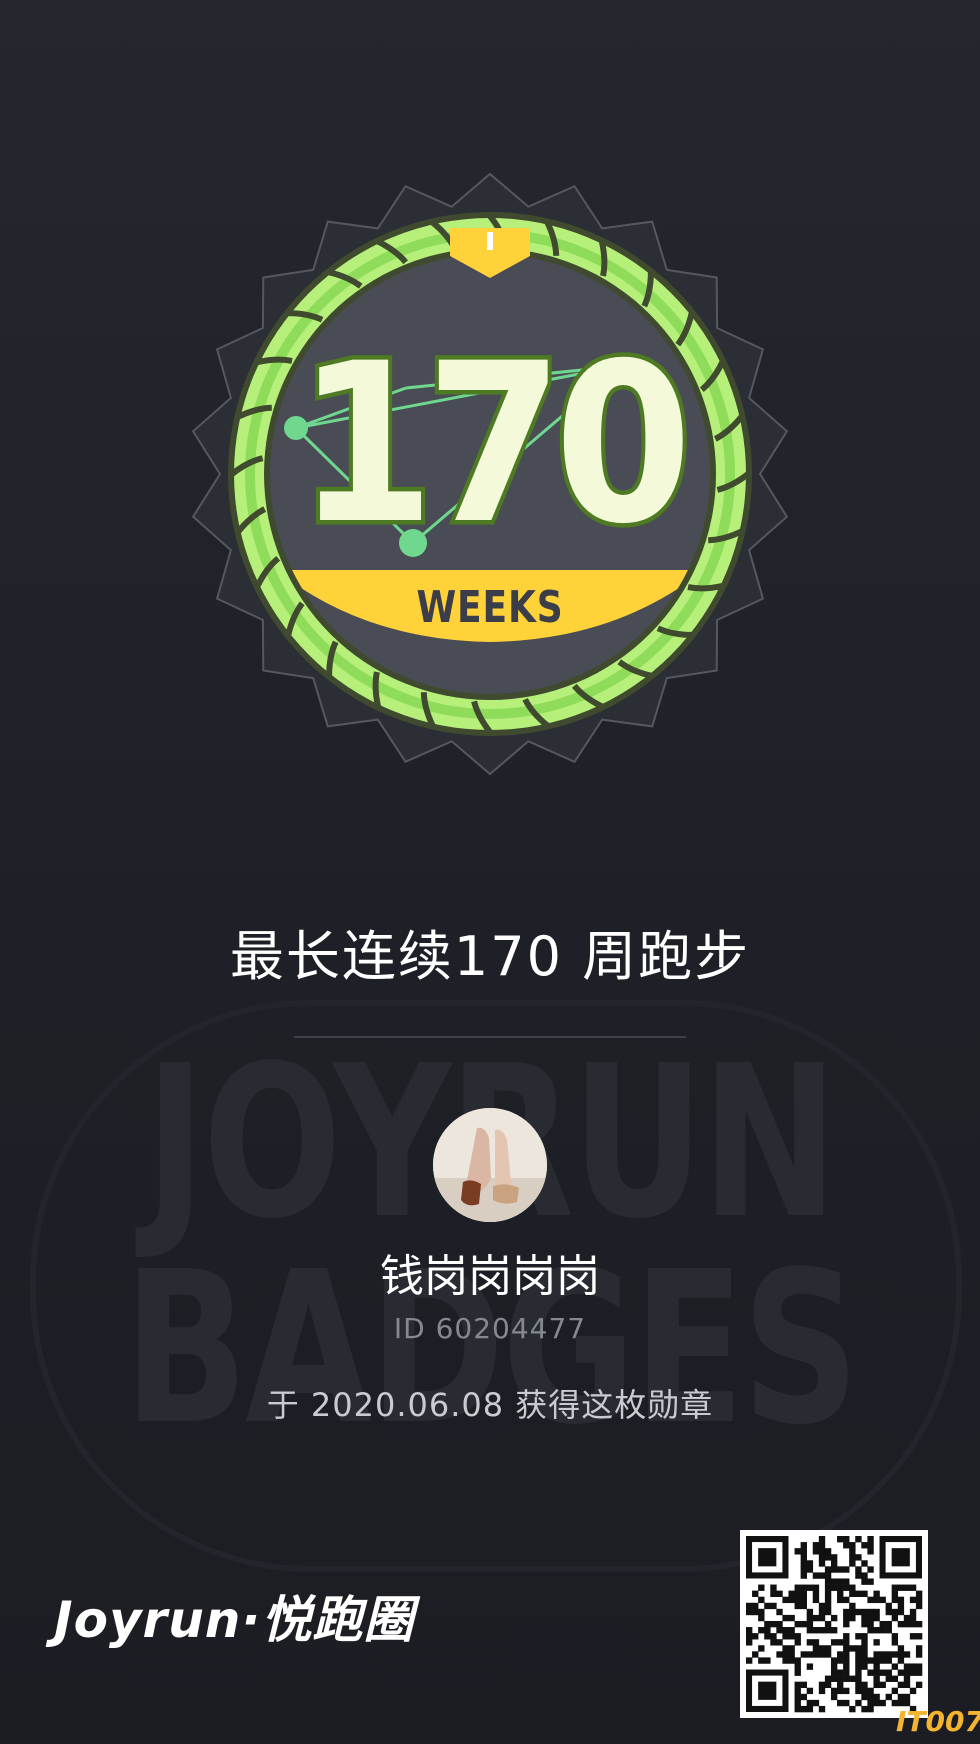 The image size is (980, 1744). Describe the element at coordinates (490, 1276) in the screenshot. I see `username: 钱岗岗岗岗` at that location.